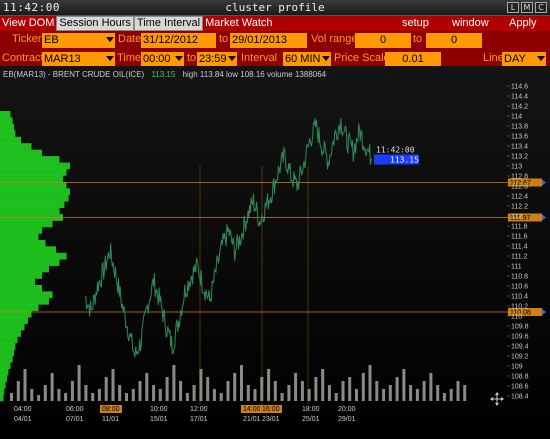 Image resolution: width=550 pixels, height=439 pixels. I want to click on x-date-label: 23/01, so click(271, 419).